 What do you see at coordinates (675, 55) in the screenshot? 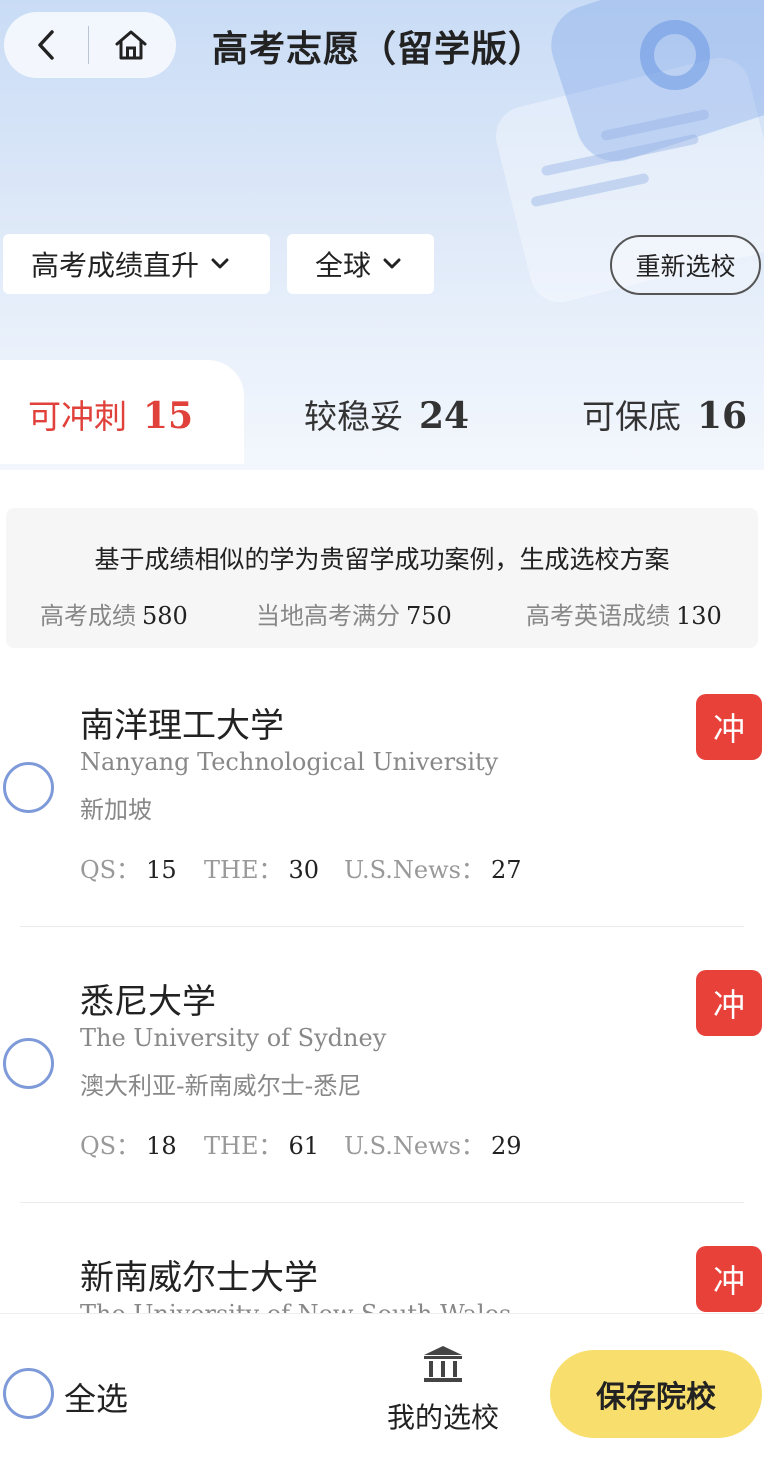
I see `decorative-ring` at bounding box center [675, 55].